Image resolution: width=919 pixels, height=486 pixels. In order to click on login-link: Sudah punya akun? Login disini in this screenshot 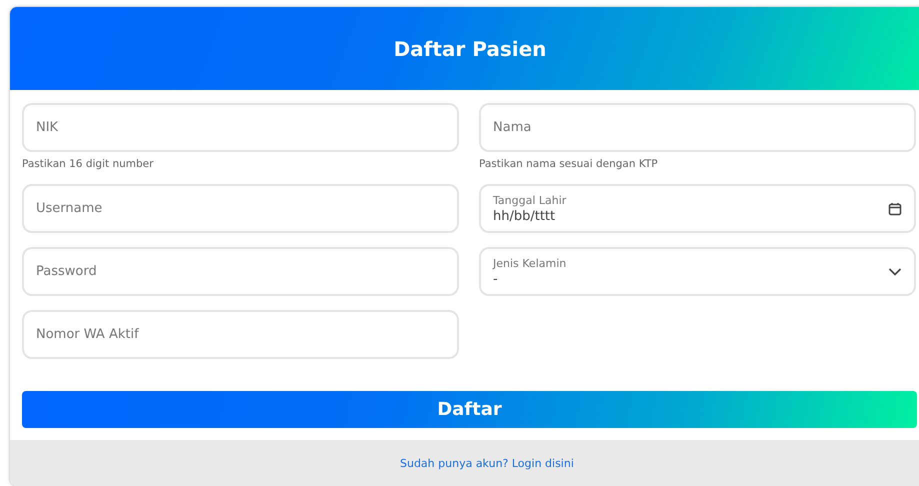, I will do `click(487, 463)`.